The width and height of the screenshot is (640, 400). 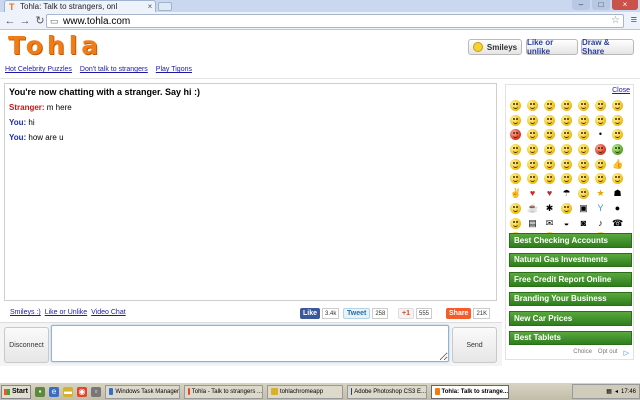 I want to click on smileys-button: Smileys, so click(x=495, y=47).